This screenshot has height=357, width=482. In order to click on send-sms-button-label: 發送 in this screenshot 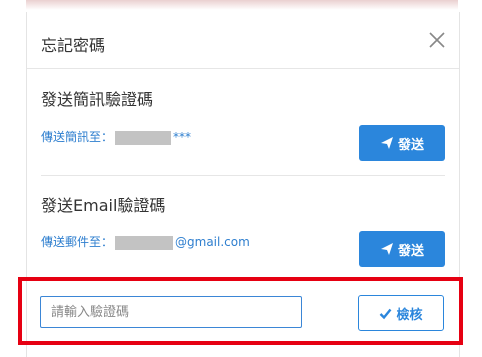, I will do `click(410, 145)`.